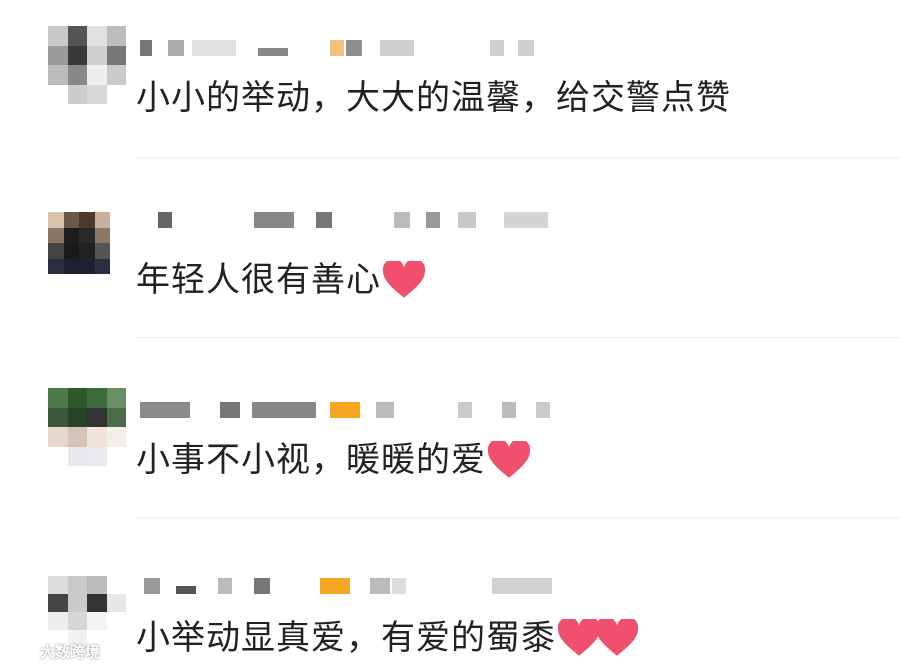 This screenshot has width=900, height=668. What do you see at coordinates (258, 280) in the screenshot?
I see `comment-text-label: 年轻人很有善心` at bounding box center [258, 280].